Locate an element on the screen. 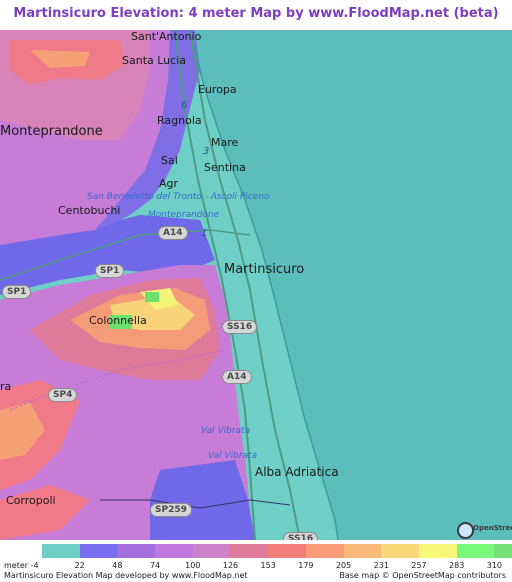  osm-logo: OpenStreetMap is located at coordinates (483, 530).